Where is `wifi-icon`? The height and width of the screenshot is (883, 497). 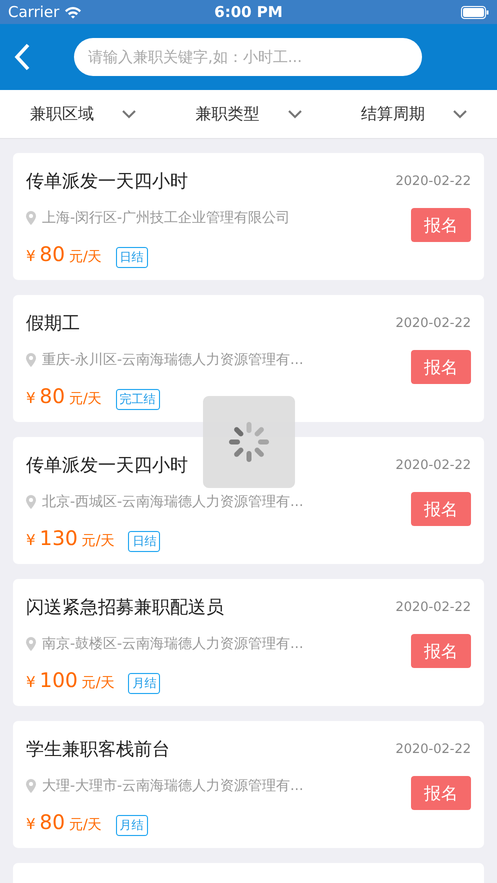
wifi-icon is located at coordinates (73, 12).